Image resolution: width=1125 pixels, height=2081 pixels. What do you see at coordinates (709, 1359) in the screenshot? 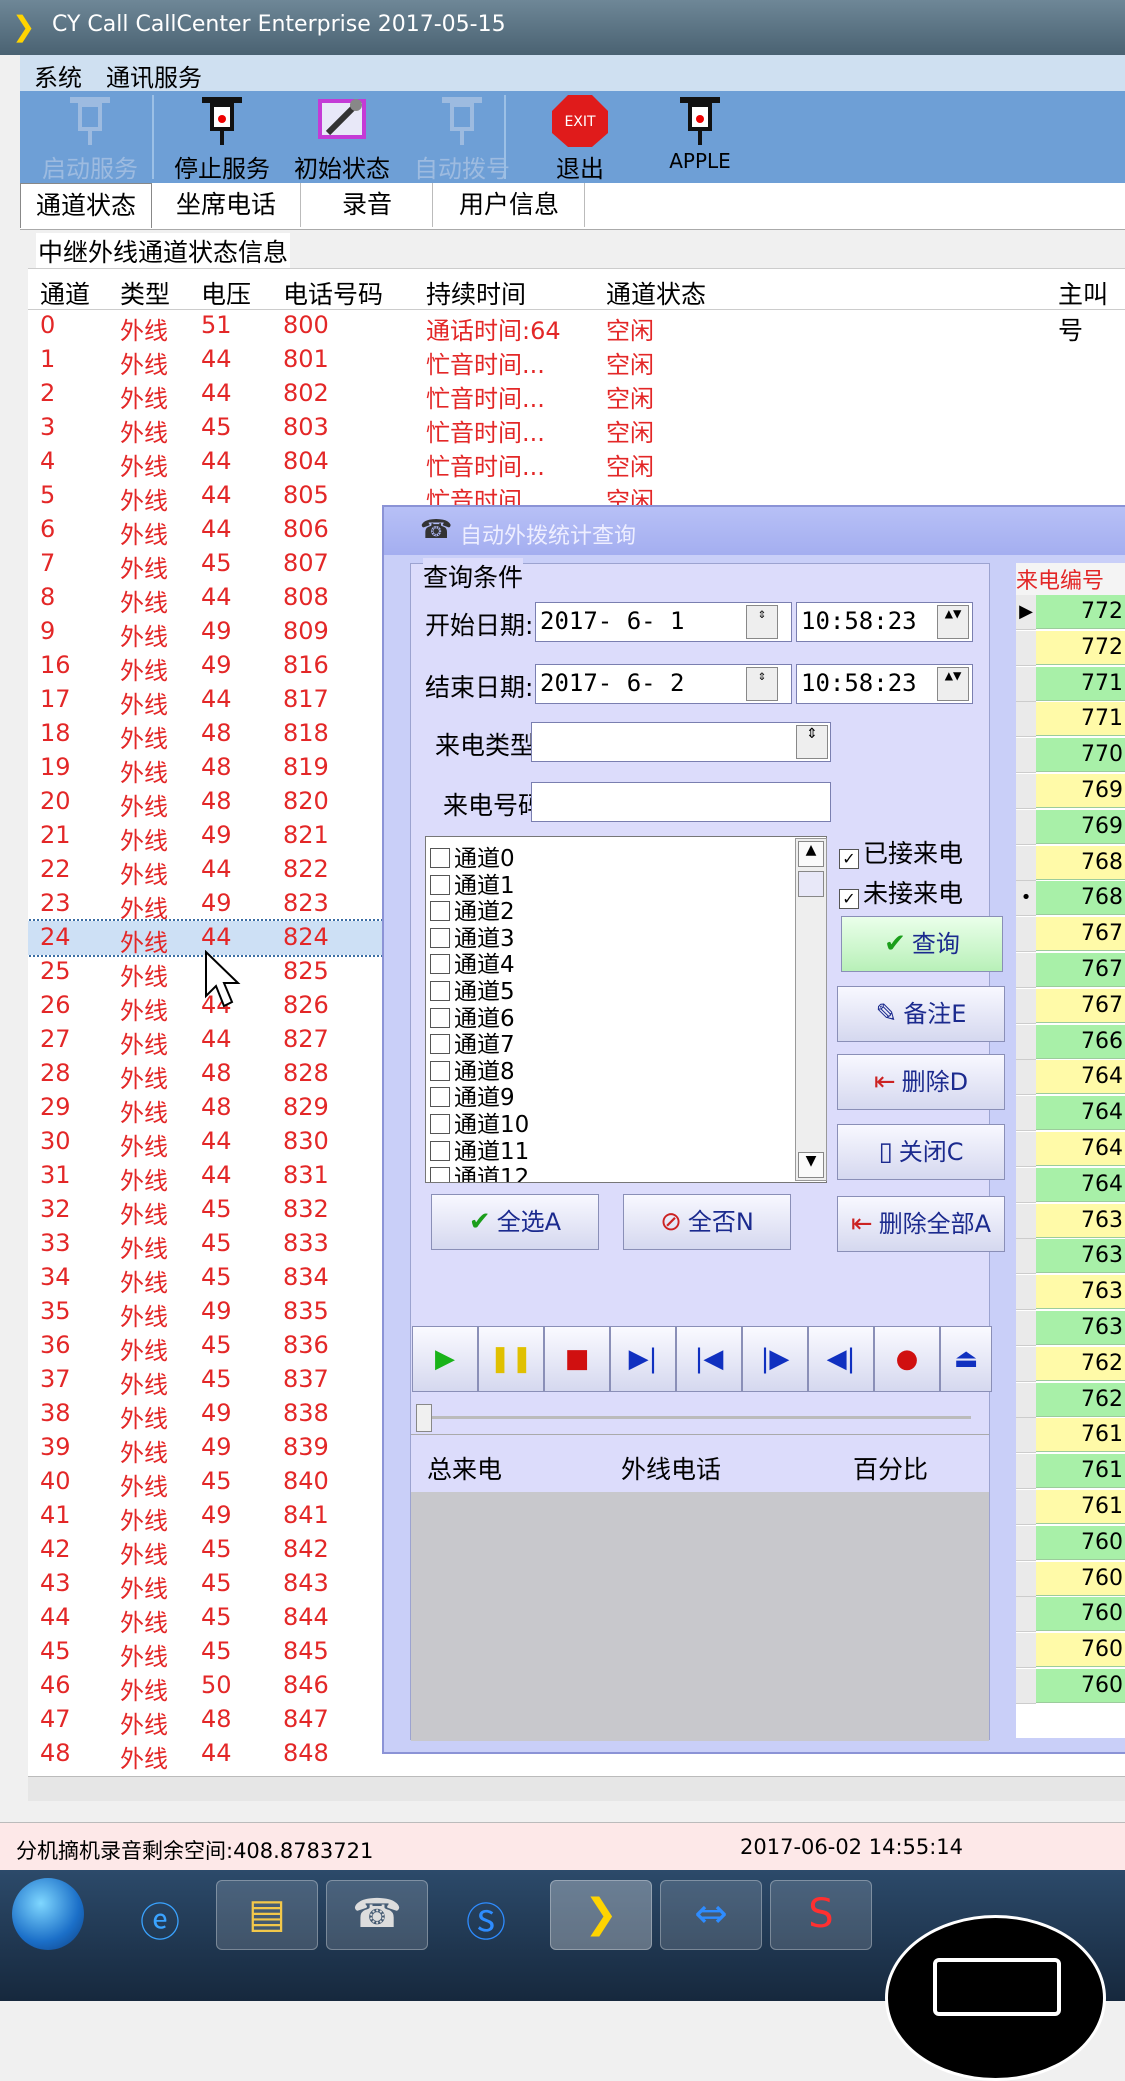
I see `previous-icon: |◀` at bounding box center [709, 1359].